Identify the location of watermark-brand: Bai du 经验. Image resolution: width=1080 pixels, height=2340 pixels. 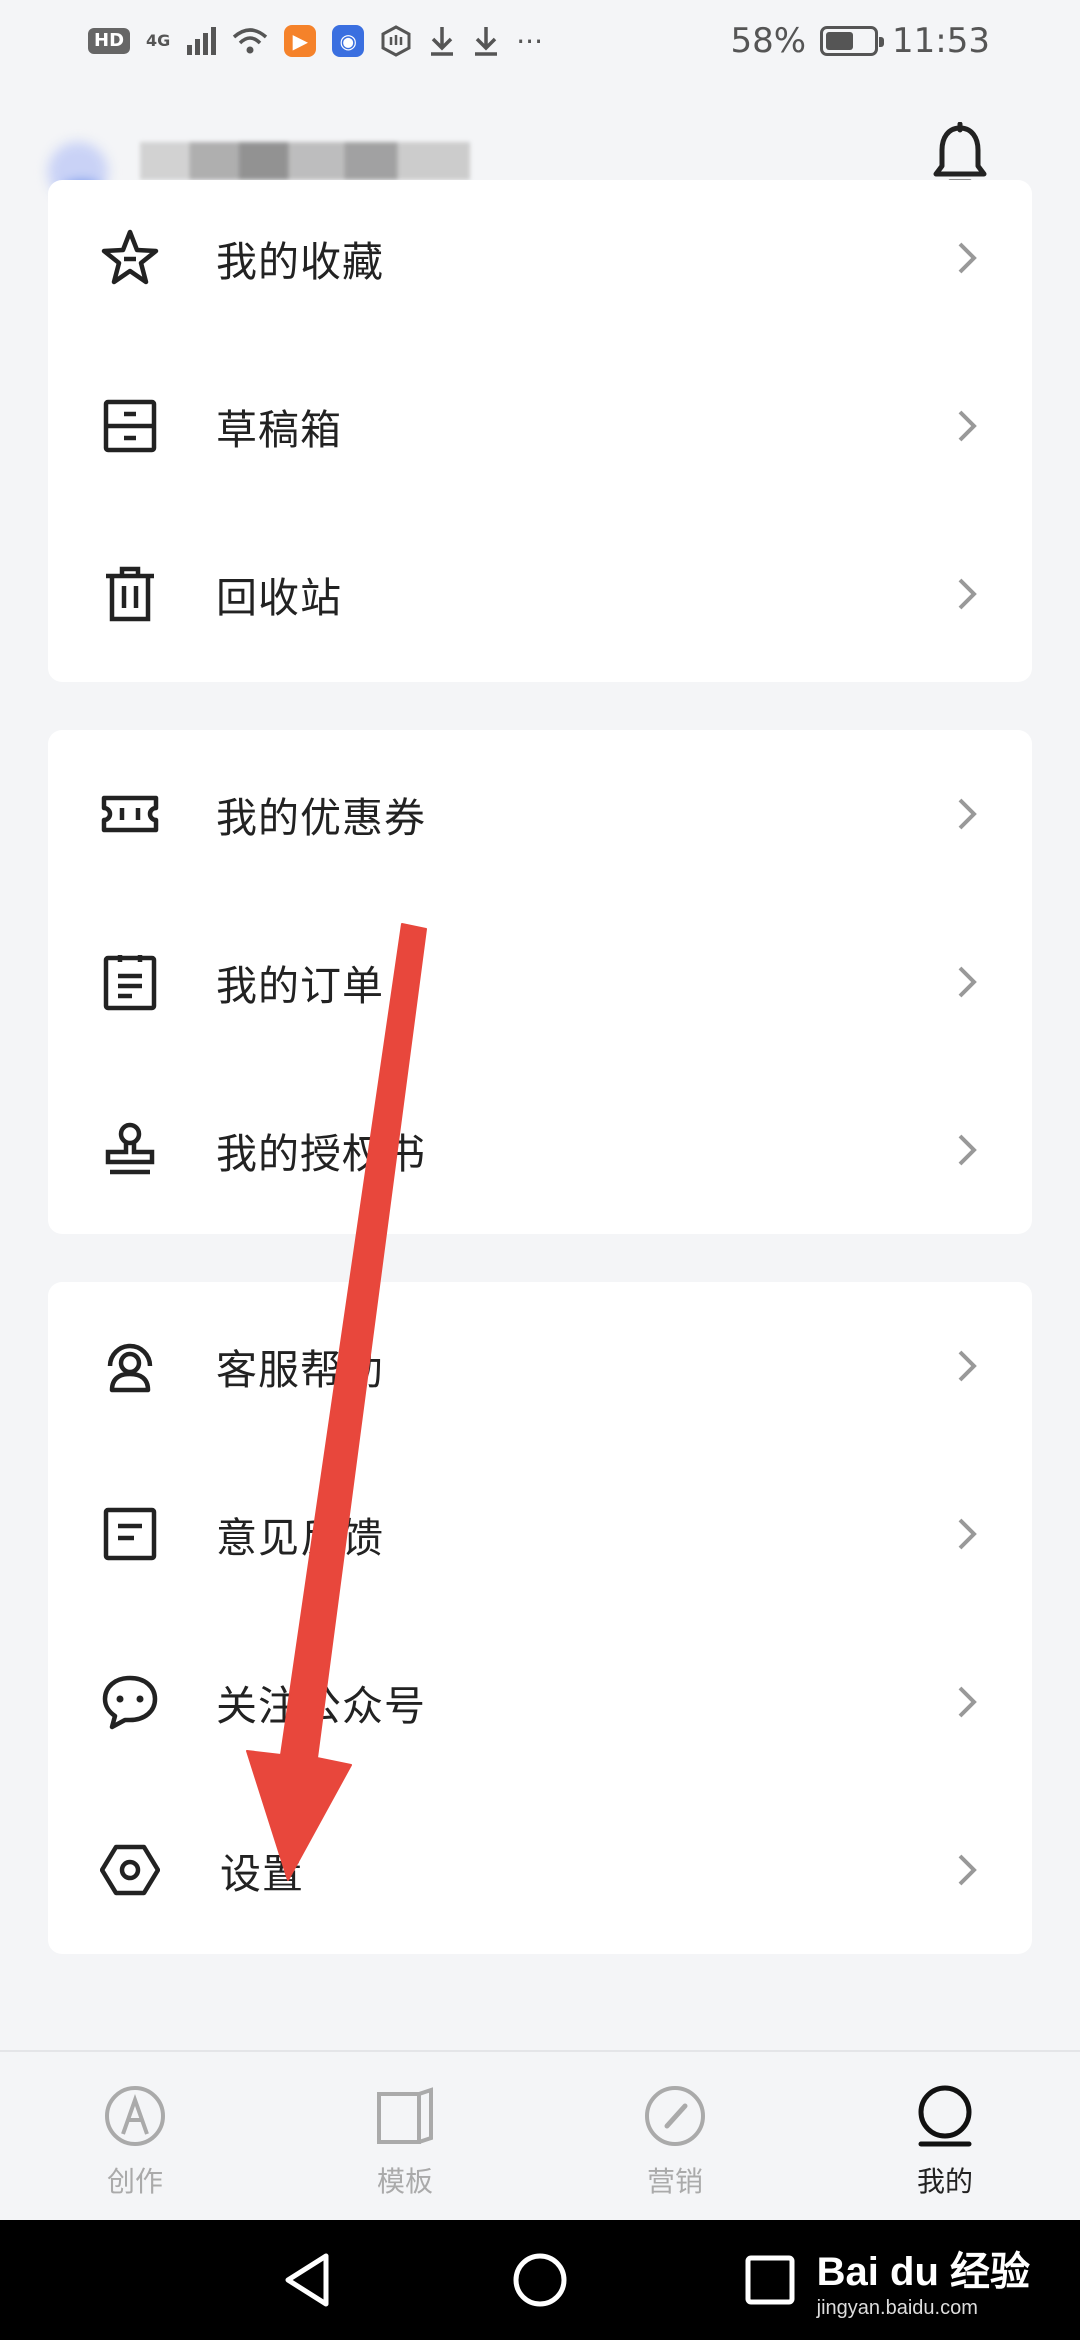
(923, 2272).